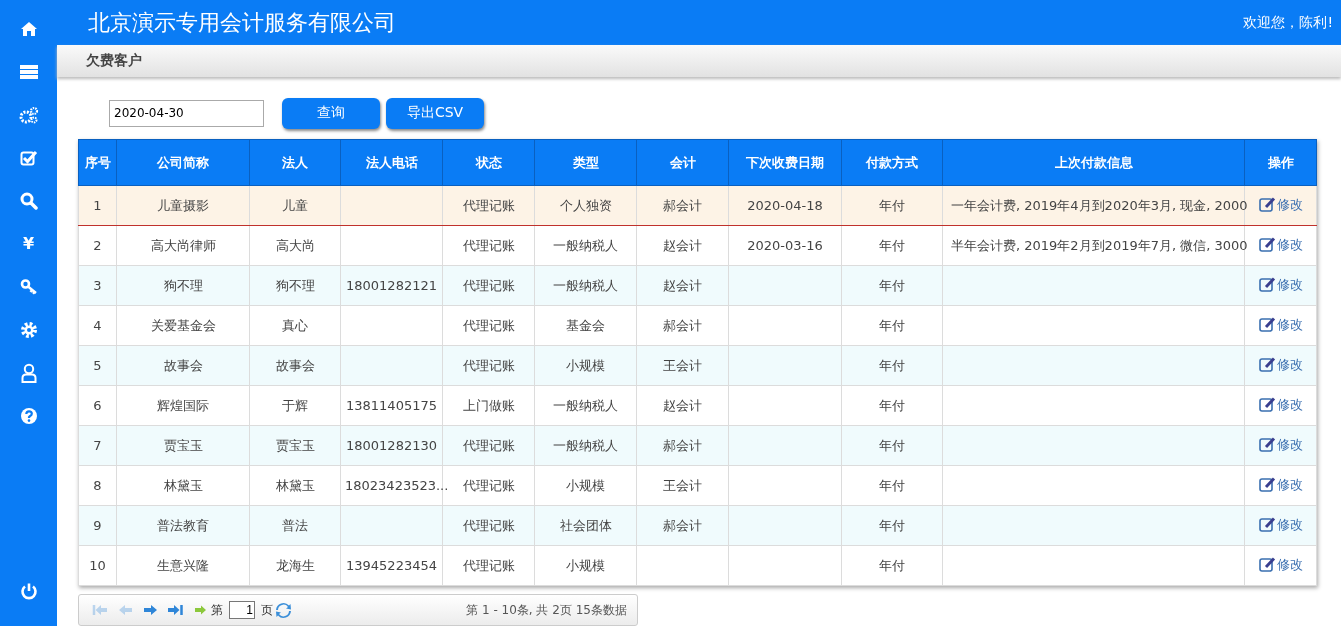 The width and height of the screenshot is (1341, 626). I want to click on checkbox-icon, so click(28, 157).